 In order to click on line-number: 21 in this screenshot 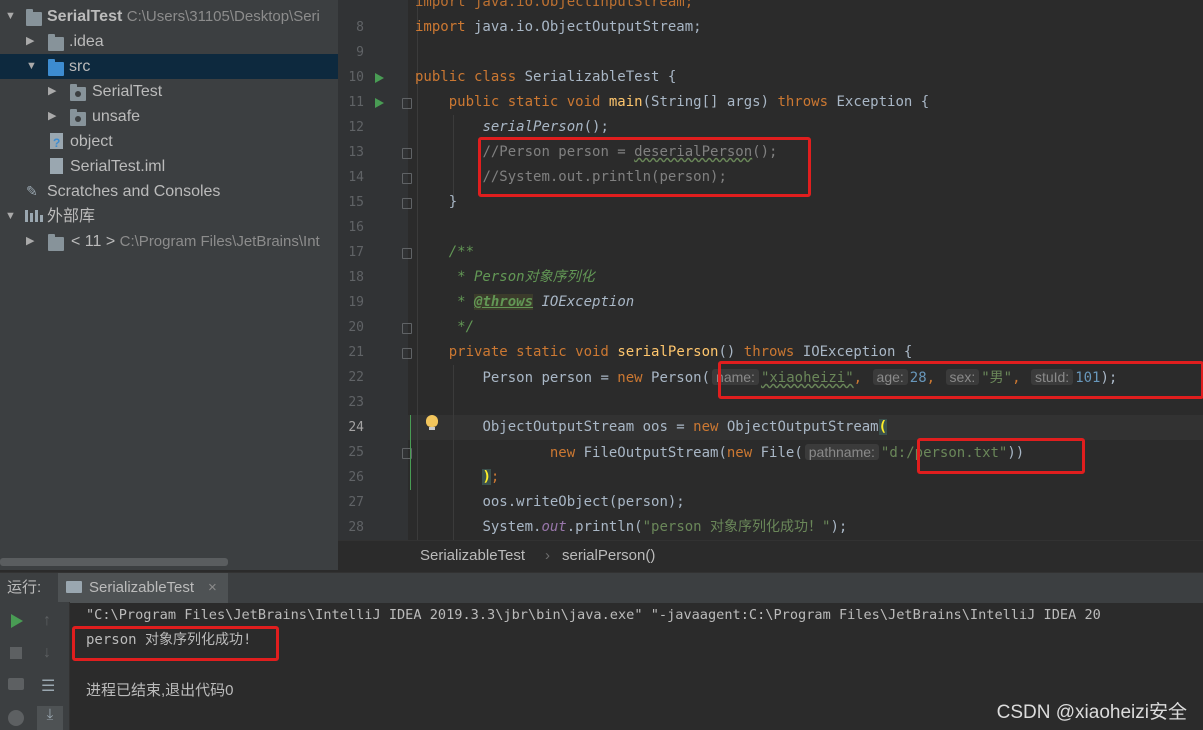, I will do `click(356, 352)`.